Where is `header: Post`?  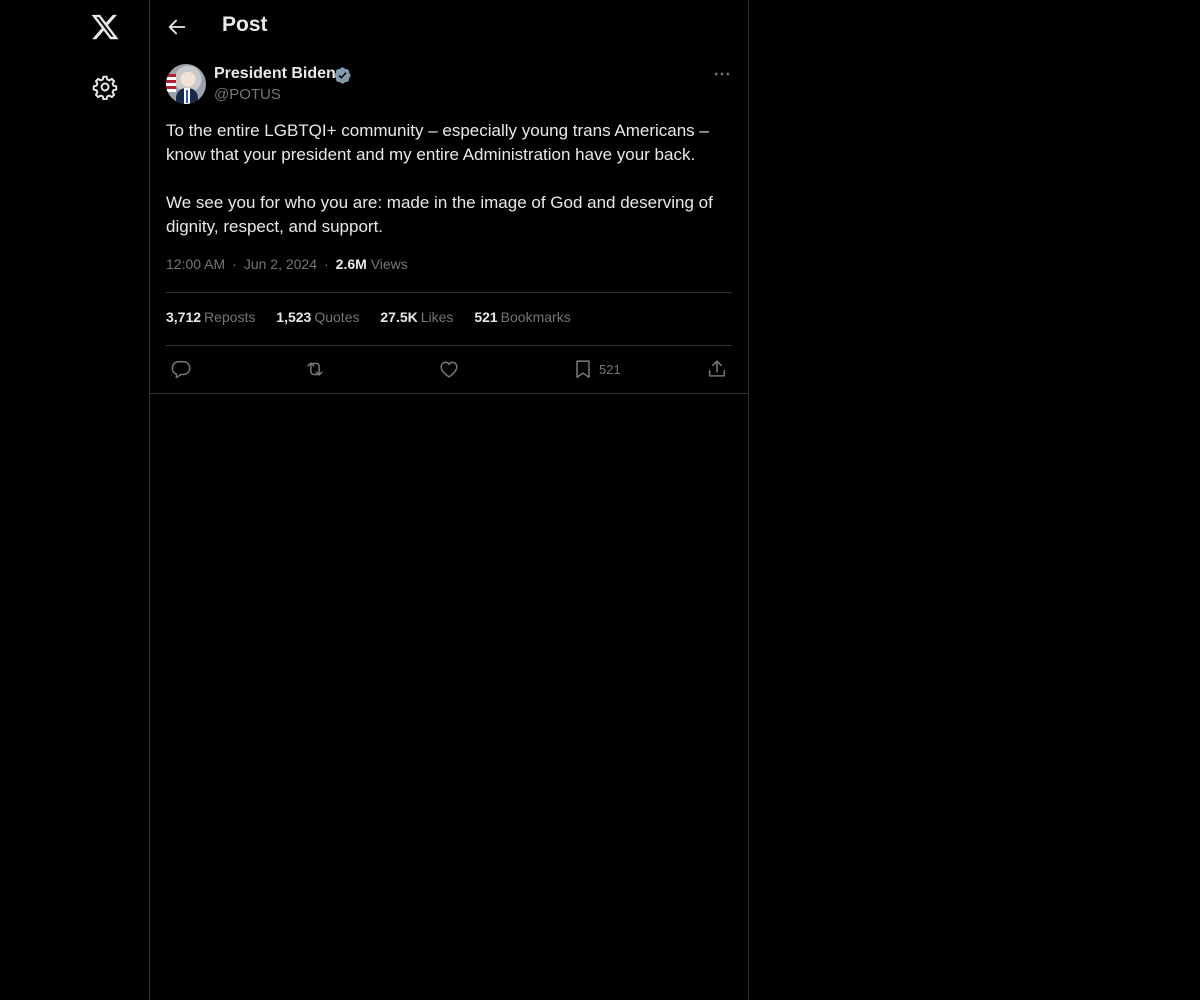
header: Post is located at coordinates (449, 27).